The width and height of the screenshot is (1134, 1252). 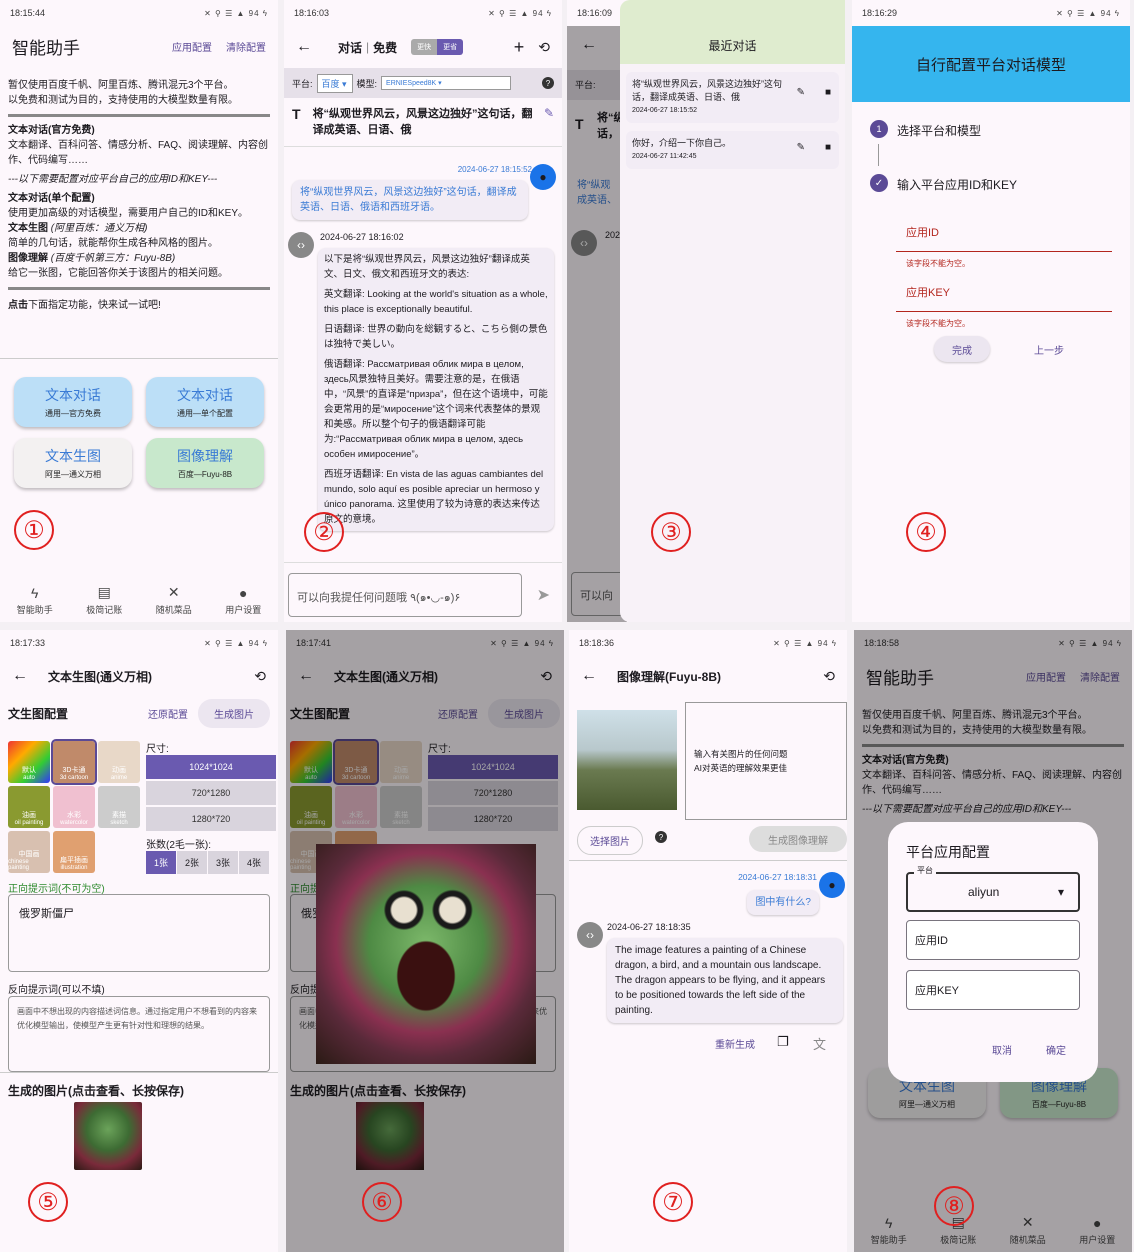 What do you see at coordinates (450, 47) in the screenshot?
I see `toggle-cheaper: 更省` at bounding box center [450, 47].